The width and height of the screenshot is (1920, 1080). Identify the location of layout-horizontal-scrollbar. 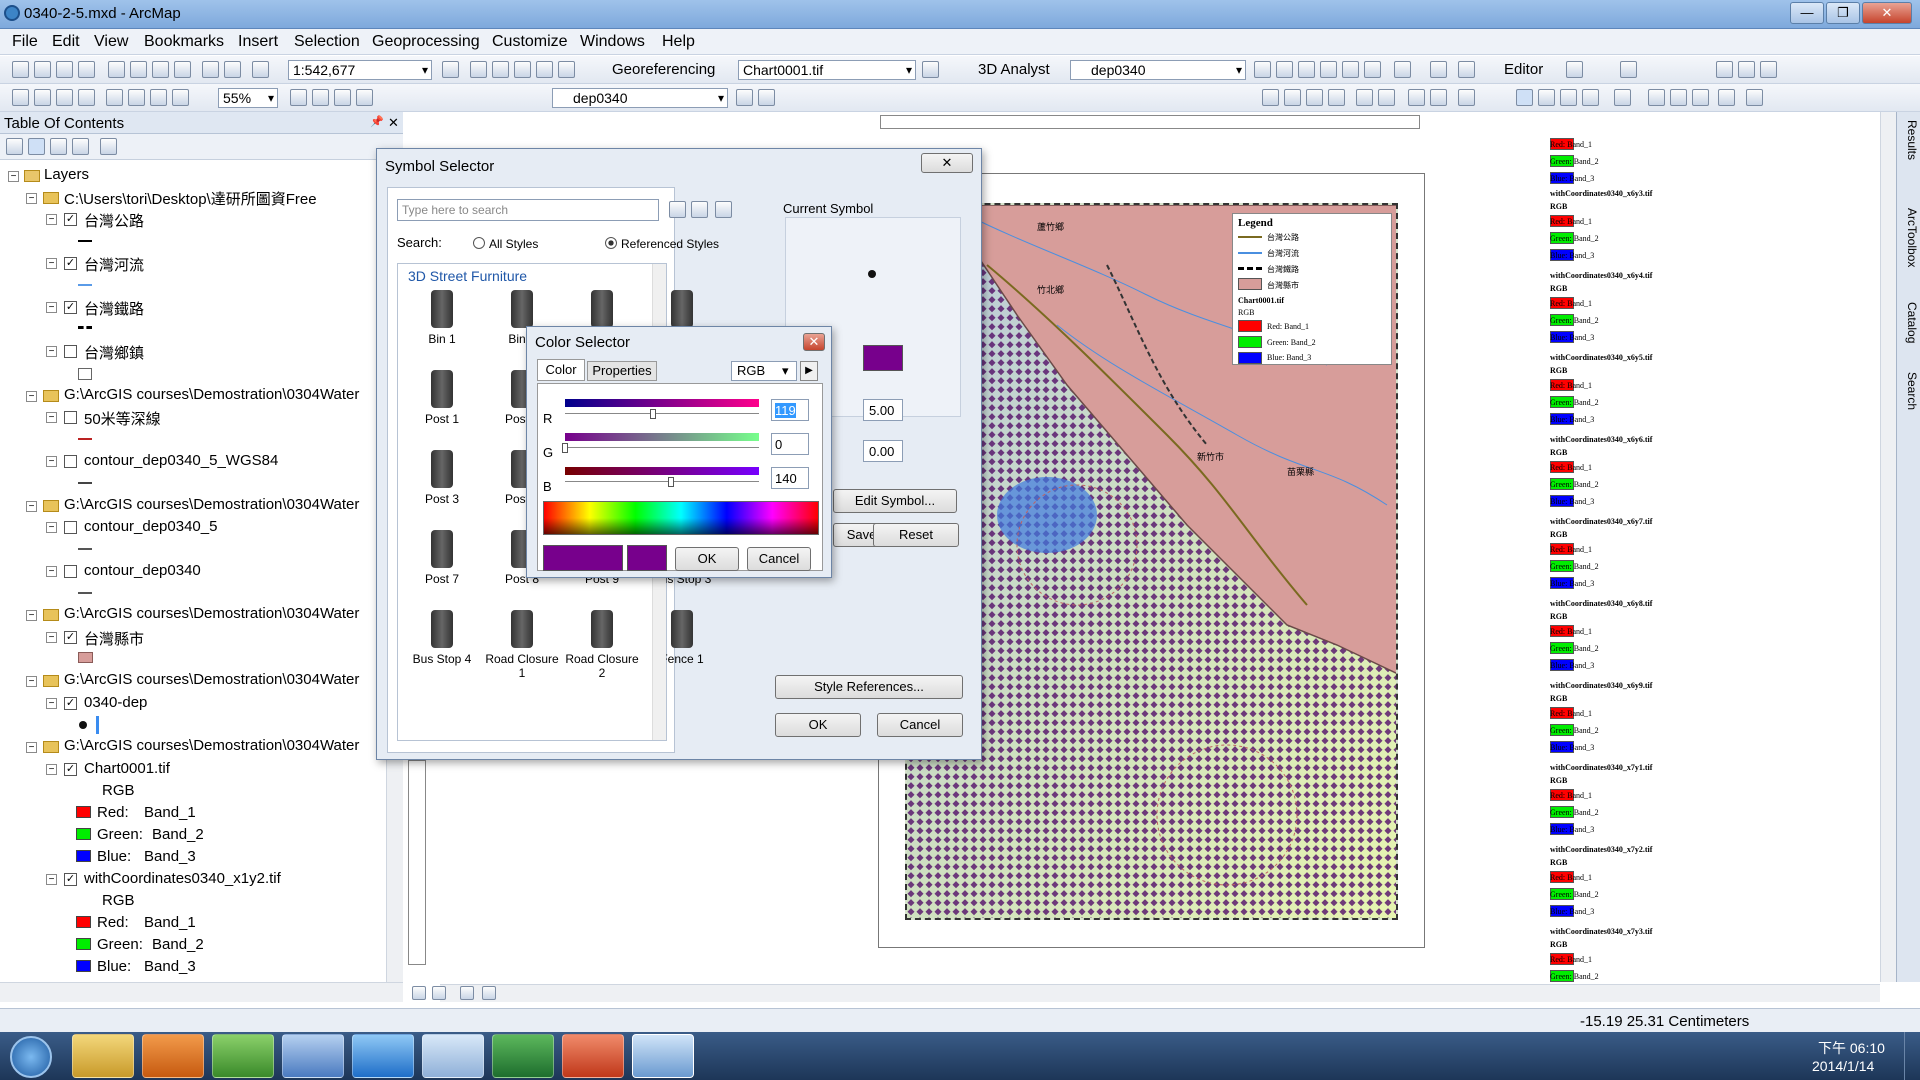
(1160, 993).